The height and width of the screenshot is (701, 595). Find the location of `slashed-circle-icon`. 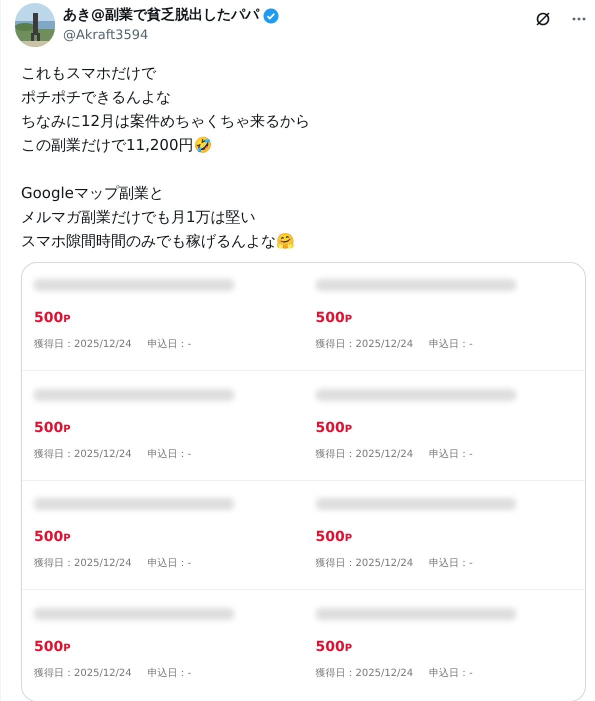

slashed-circle-icon is located at coordinates (543, 19).